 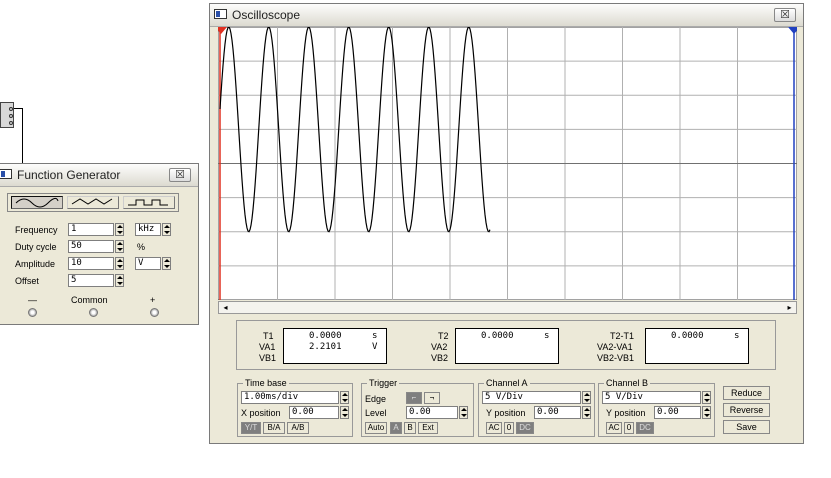 I want to click on va2-va1-label: VA2-VA1, so click(x=615, y=347).